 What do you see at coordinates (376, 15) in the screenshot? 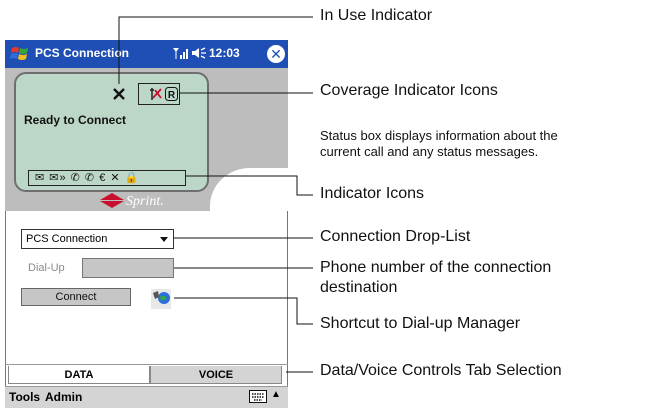
I see `callout-in-use: In Use Indicator` at bounding box center [376, 15].